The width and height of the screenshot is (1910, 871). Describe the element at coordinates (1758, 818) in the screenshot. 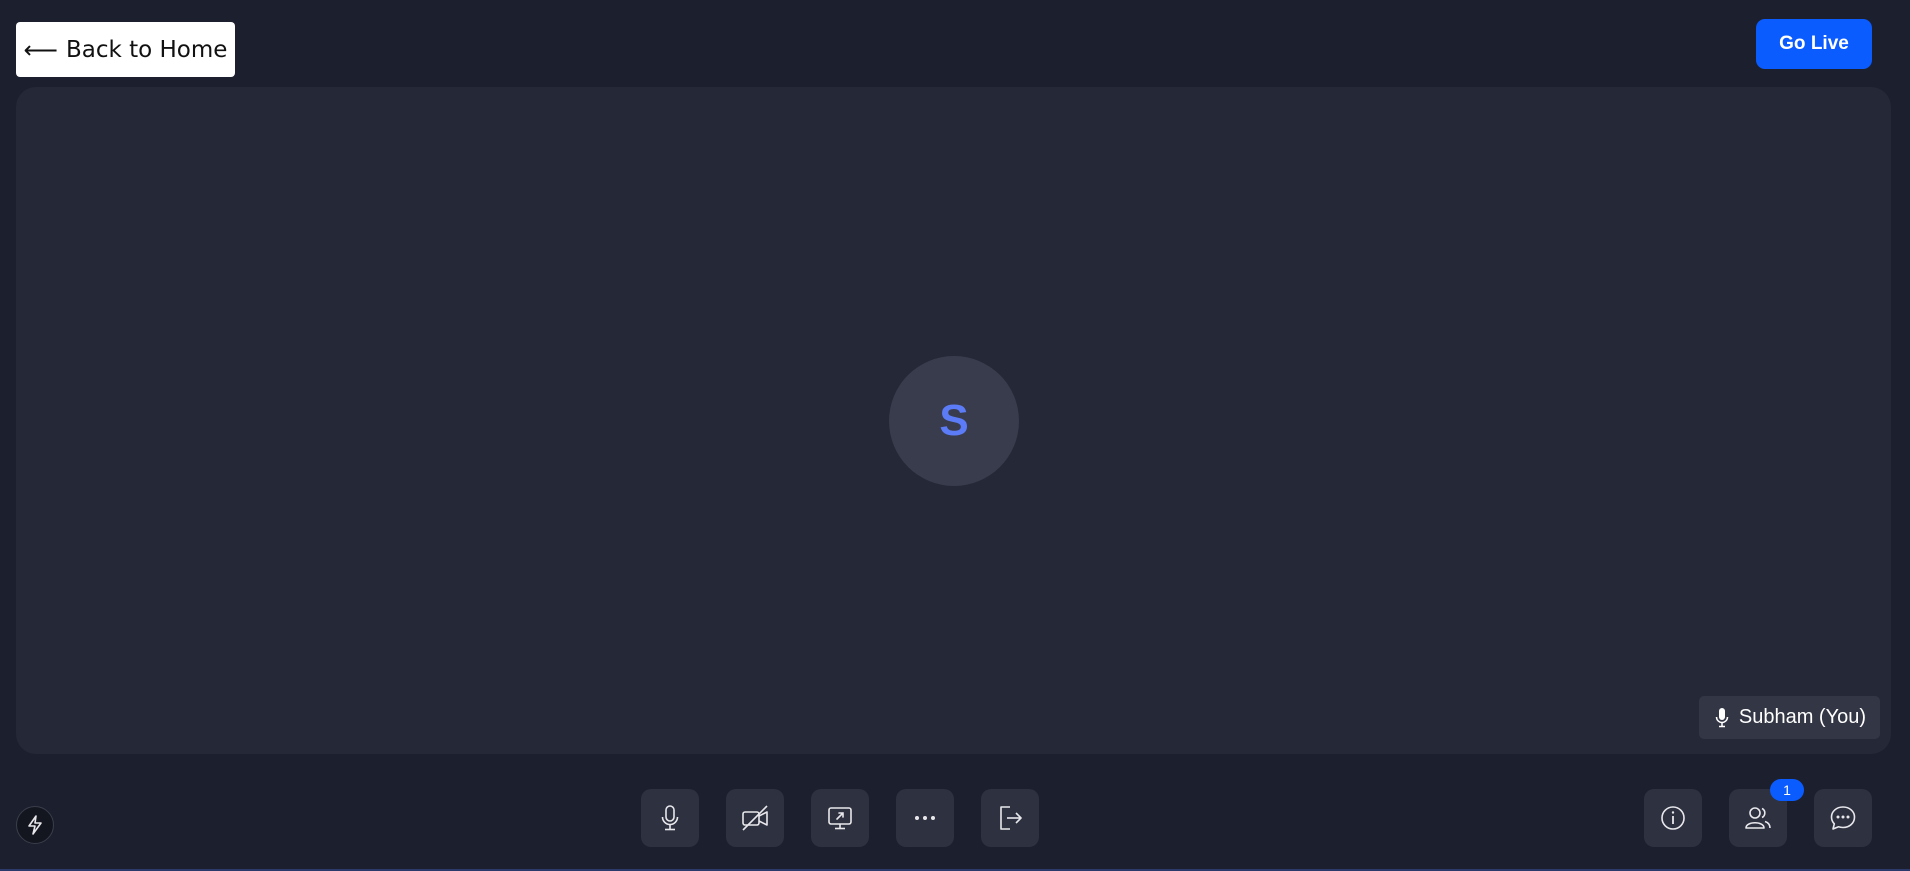

I see `participants-icon` at that location.